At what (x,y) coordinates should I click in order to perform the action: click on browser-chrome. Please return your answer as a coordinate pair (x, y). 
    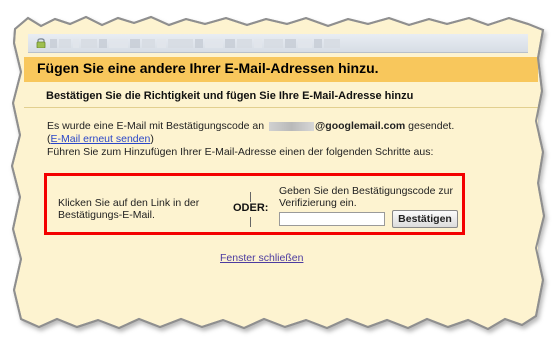
    Looking at the image, I should click on (278, 43).